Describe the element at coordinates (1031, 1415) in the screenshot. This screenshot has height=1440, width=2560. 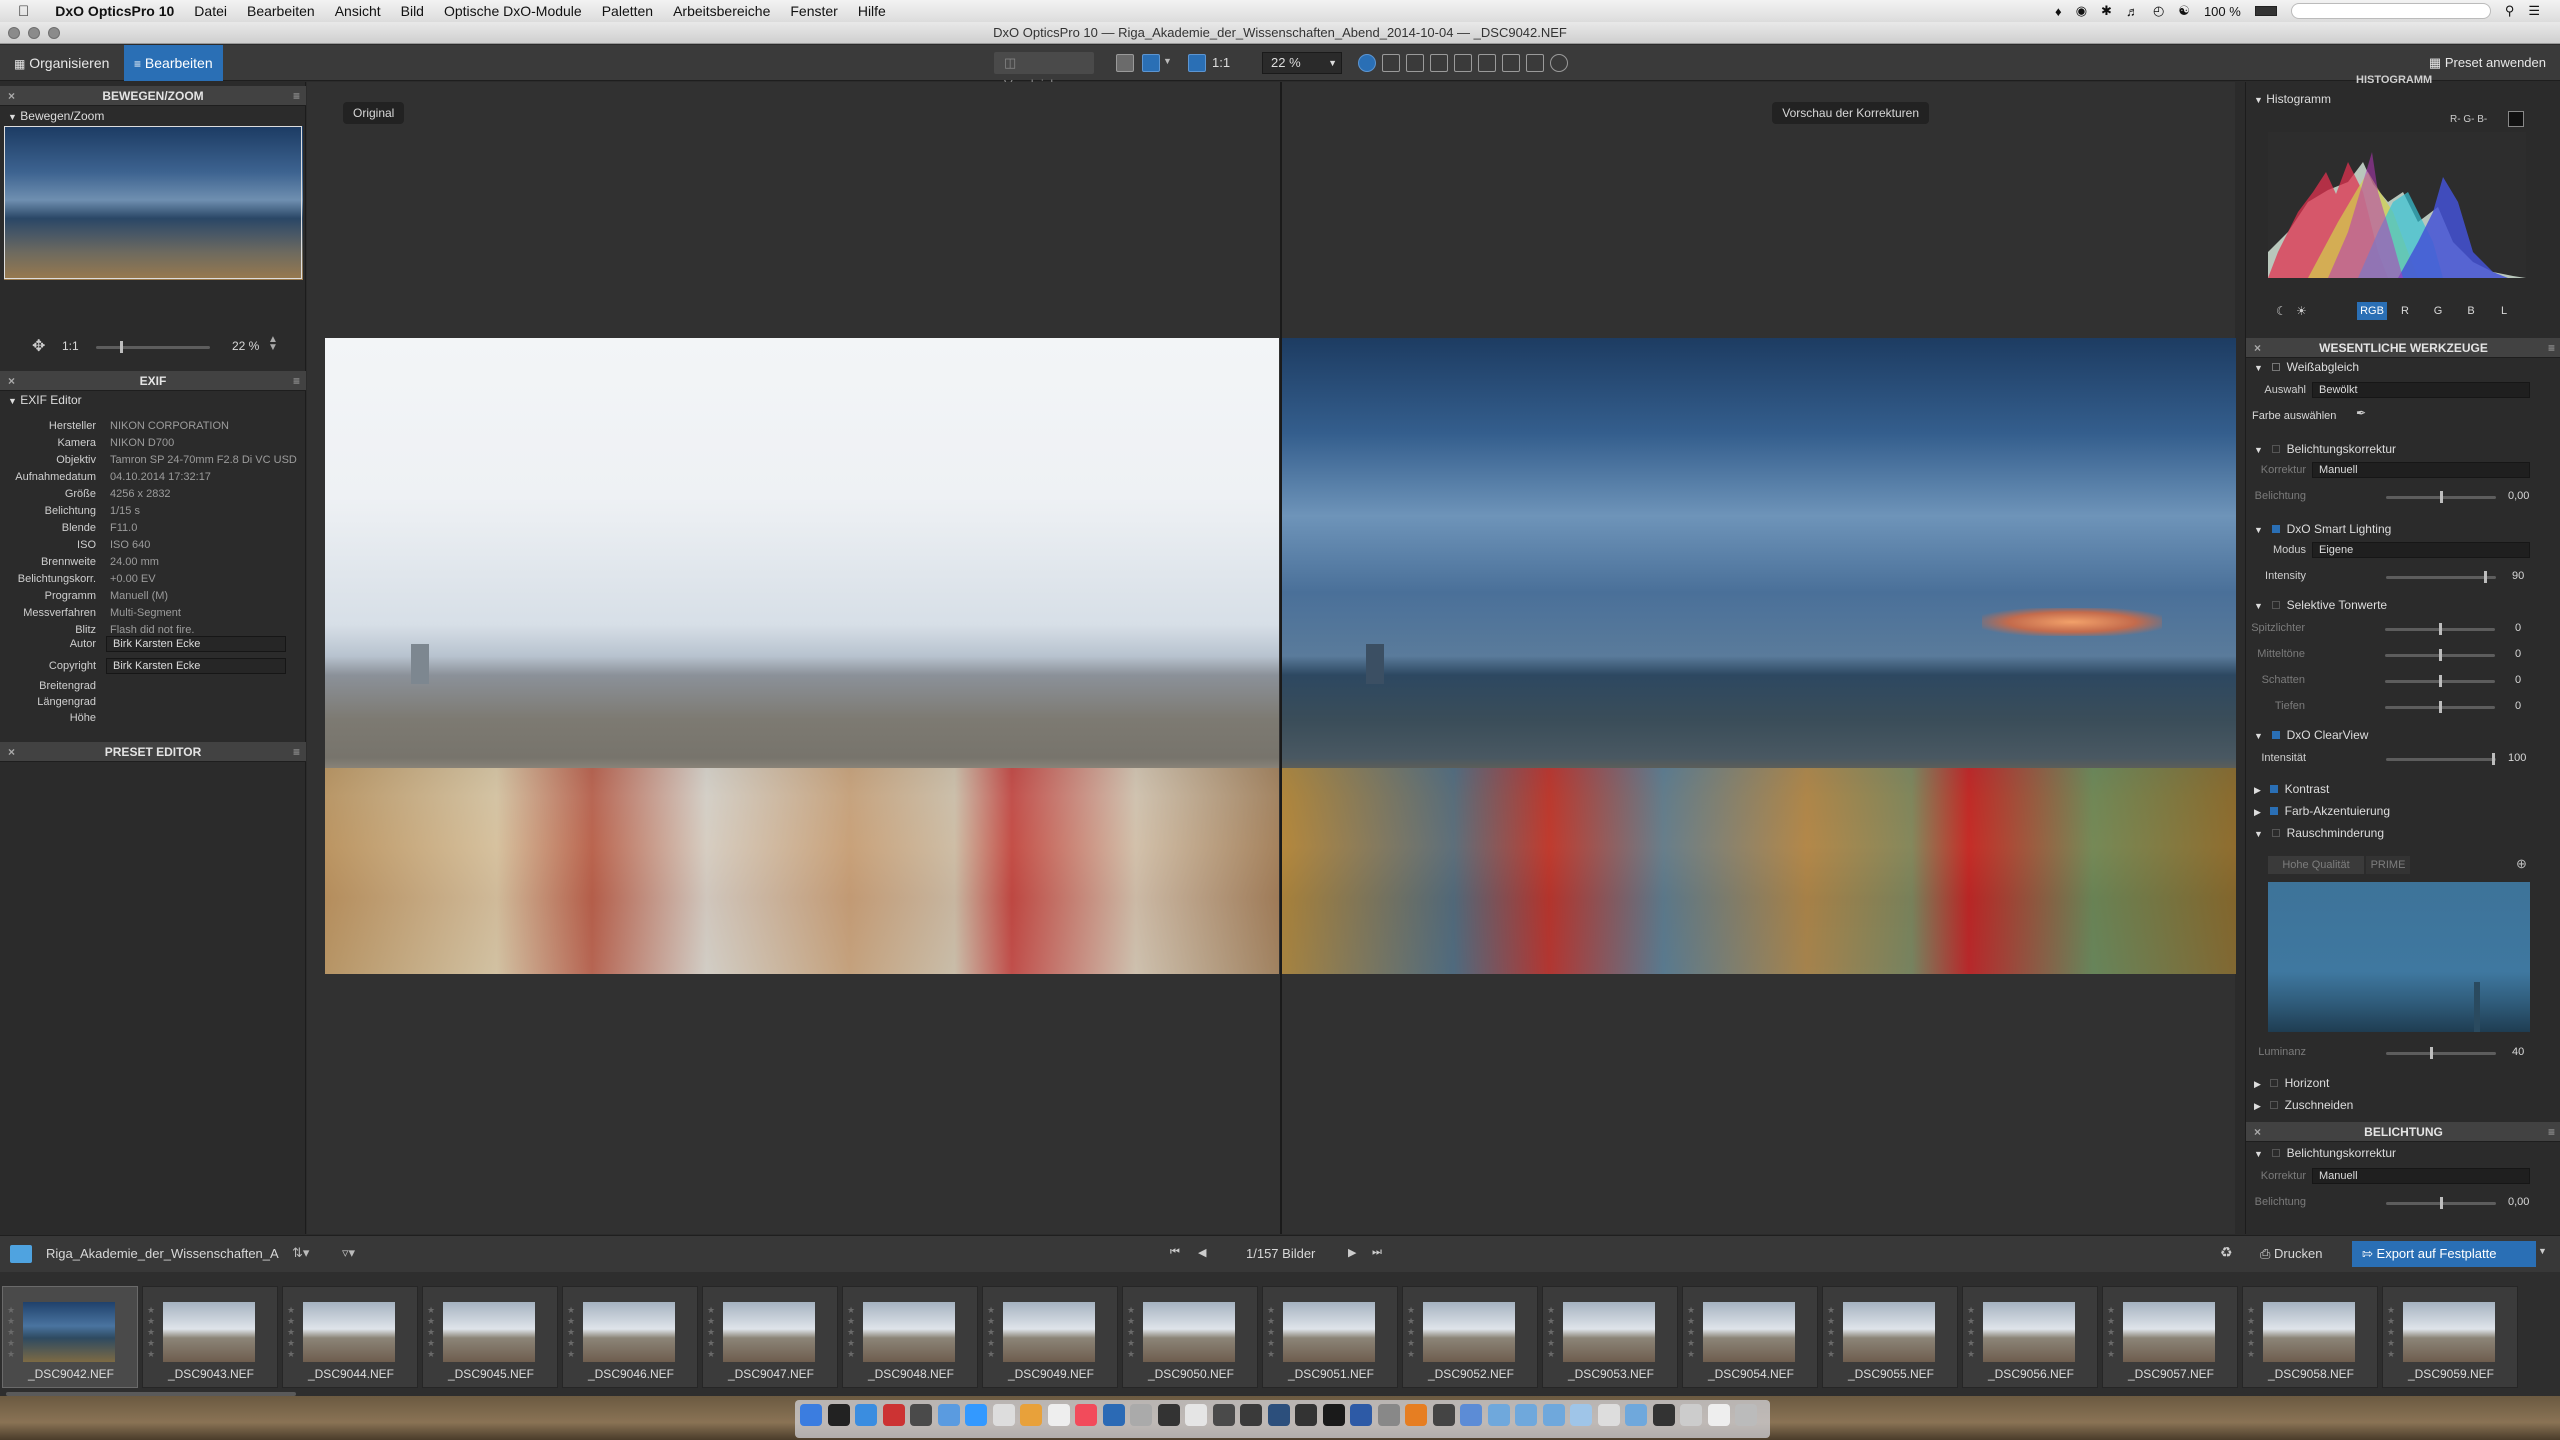
I see `itunes-icon` at that location.